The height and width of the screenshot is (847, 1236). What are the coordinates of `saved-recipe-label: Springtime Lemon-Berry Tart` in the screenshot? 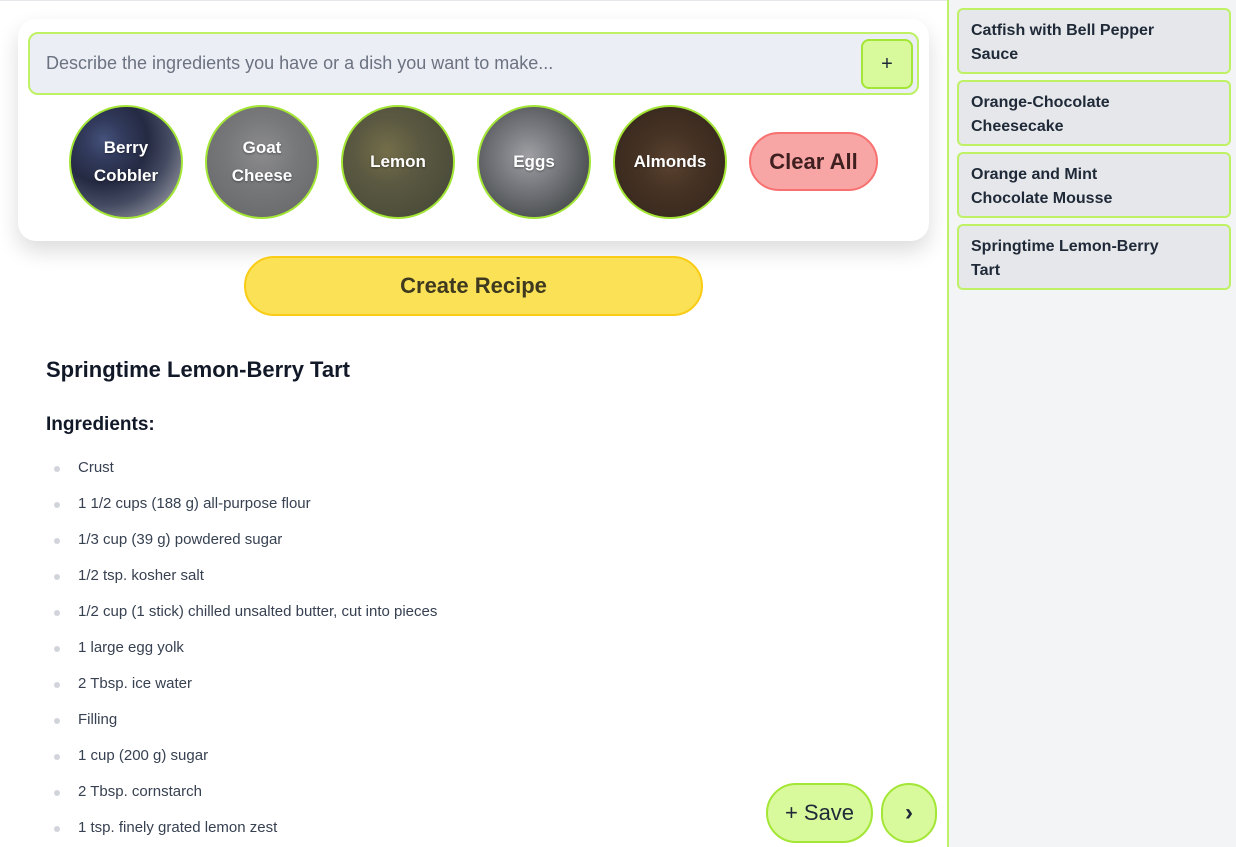 It's located at (1065, 258).